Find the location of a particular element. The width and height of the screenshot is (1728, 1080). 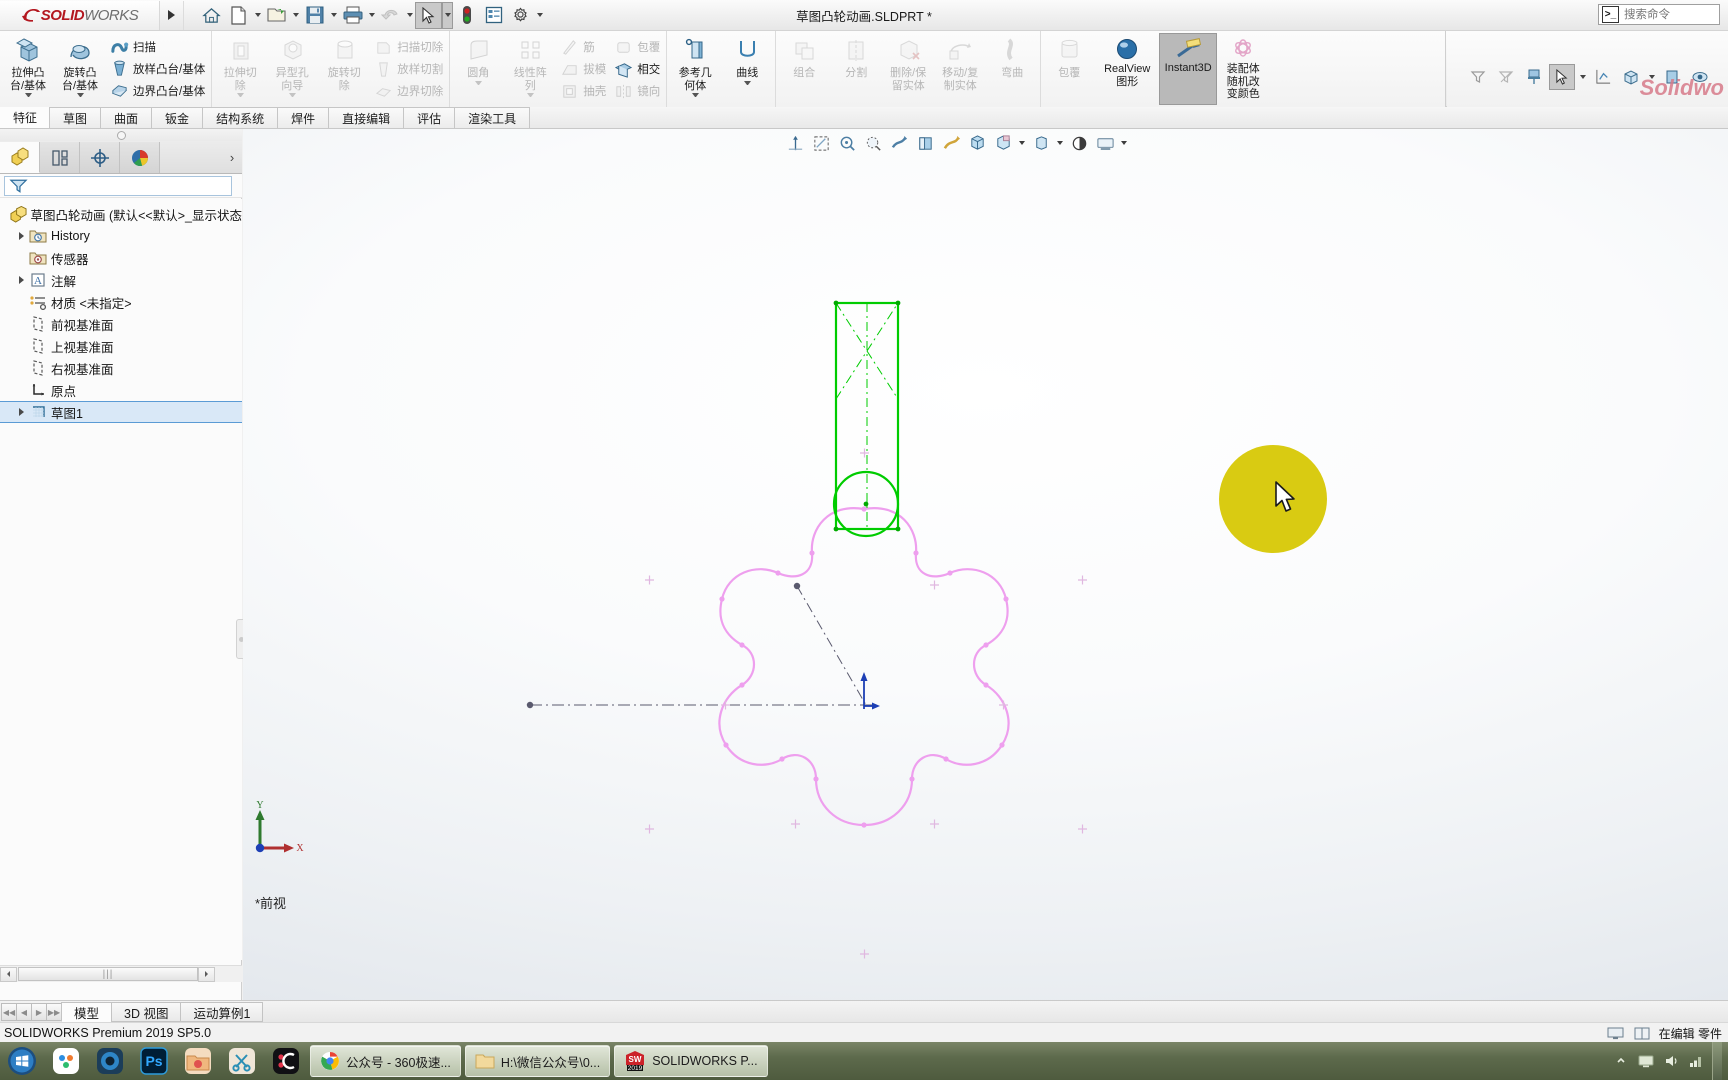

reference-geometry-button: 参考几 何体 is located at coordinates (695, 66).